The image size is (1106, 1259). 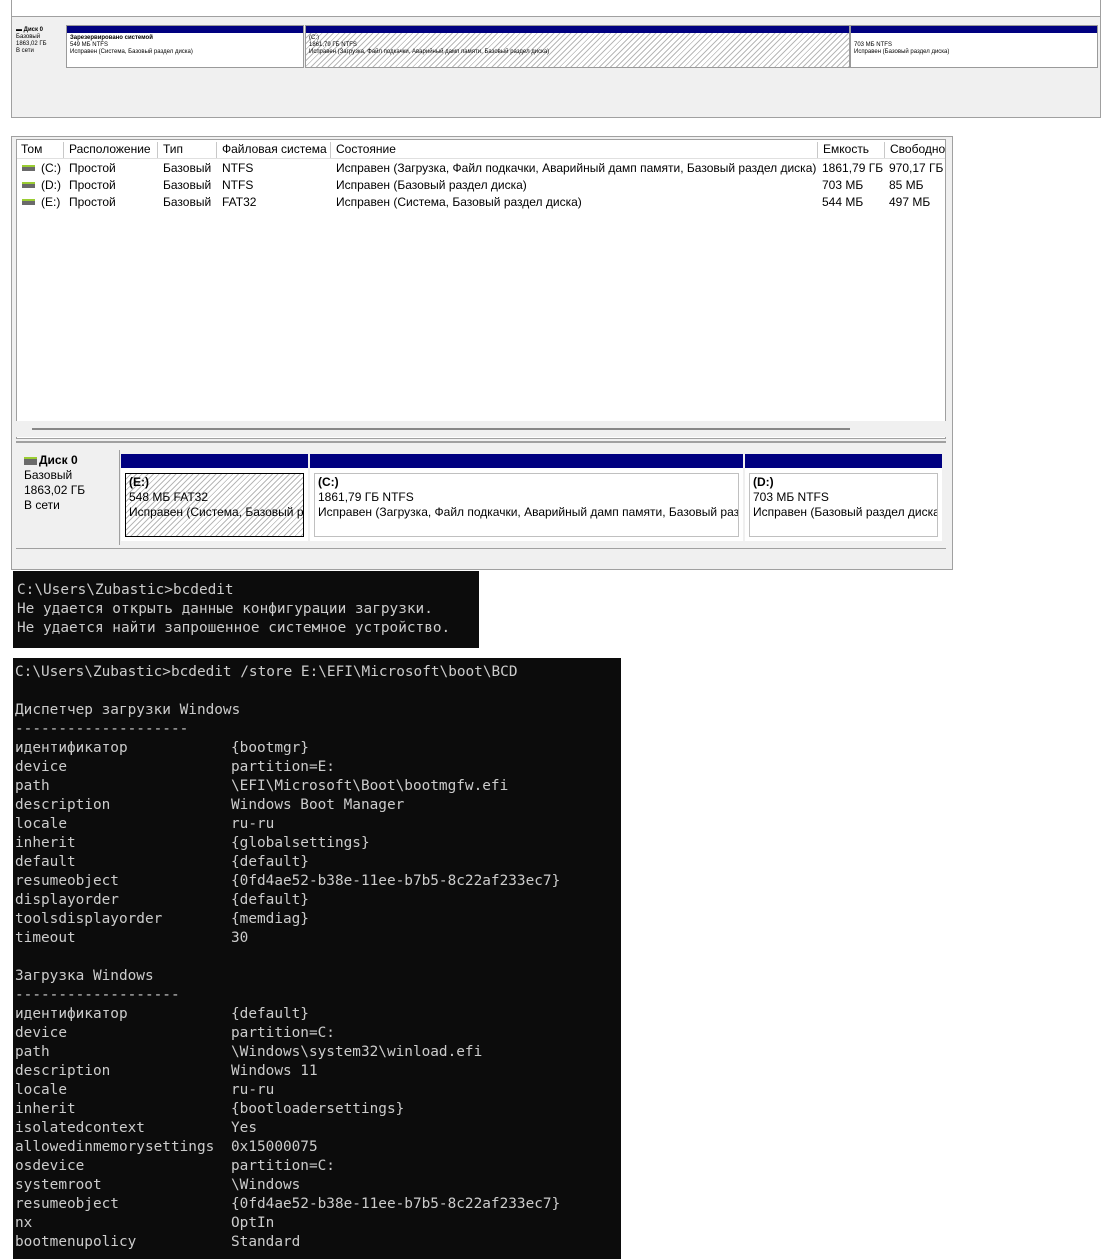 I want to click on column-header-capacity: Емкость, so click(x=852, y=150).